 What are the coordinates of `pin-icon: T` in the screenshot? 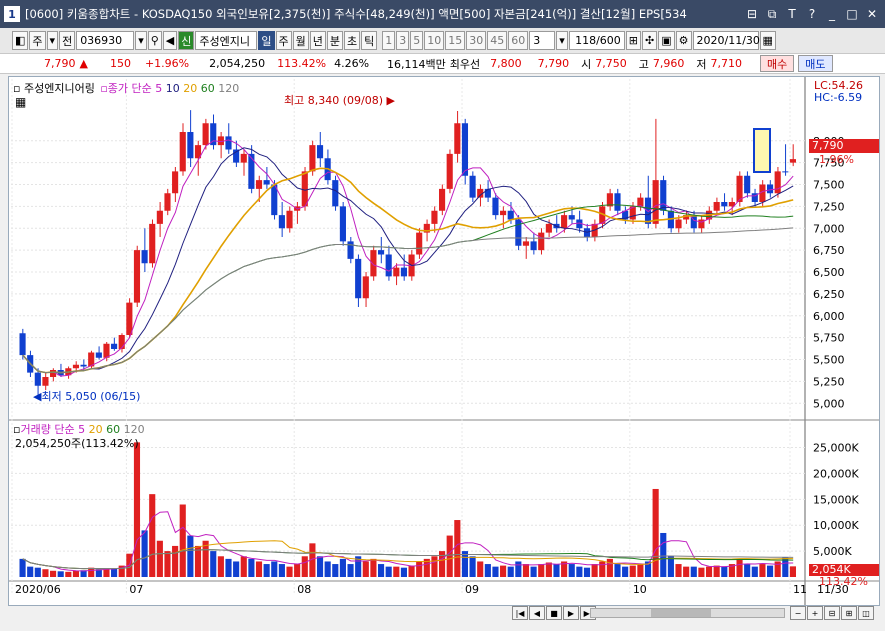 It's located at (792, 14).